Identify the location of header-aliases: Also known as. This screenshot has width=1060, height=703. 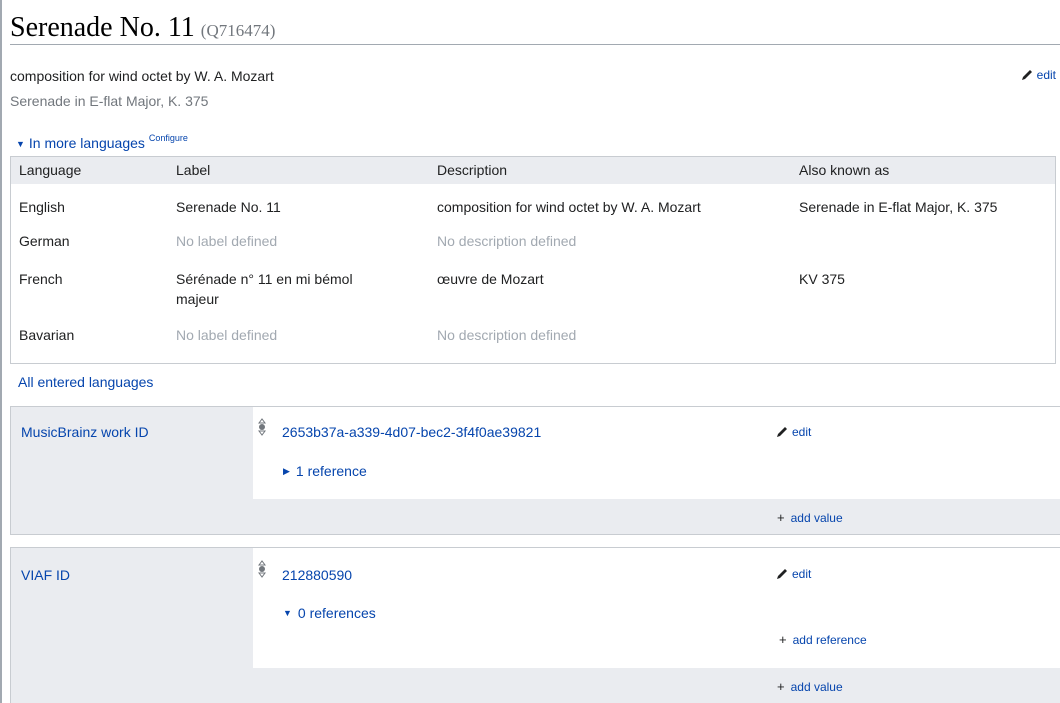
(844, 170).